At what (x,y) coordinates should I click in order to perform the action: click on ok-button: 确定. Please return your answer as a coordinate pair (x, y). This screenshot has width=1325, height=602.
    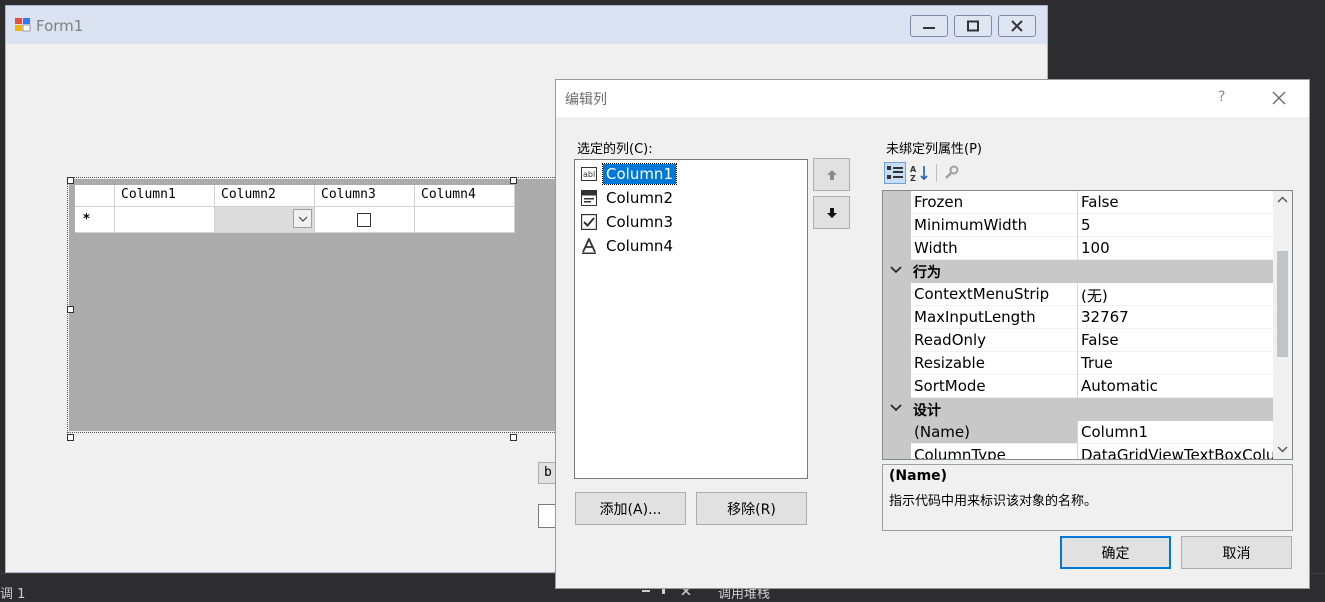
    Looking at the image, I should click on (1115, 552).